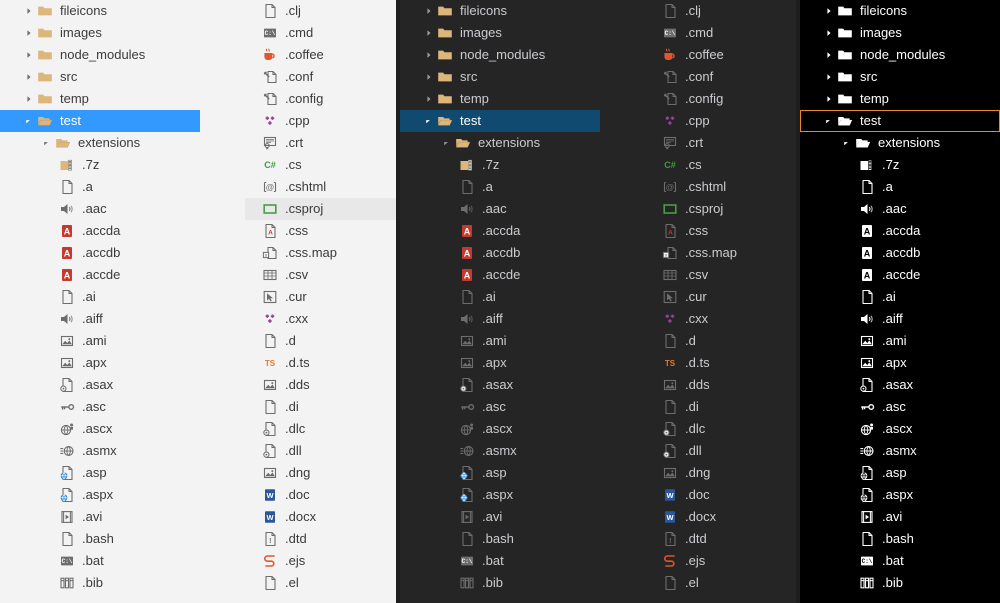 Image resolution: width=1000 pixels, height=603 pixels. I want to click on file-item-apx: .apx, so click(122, 363).